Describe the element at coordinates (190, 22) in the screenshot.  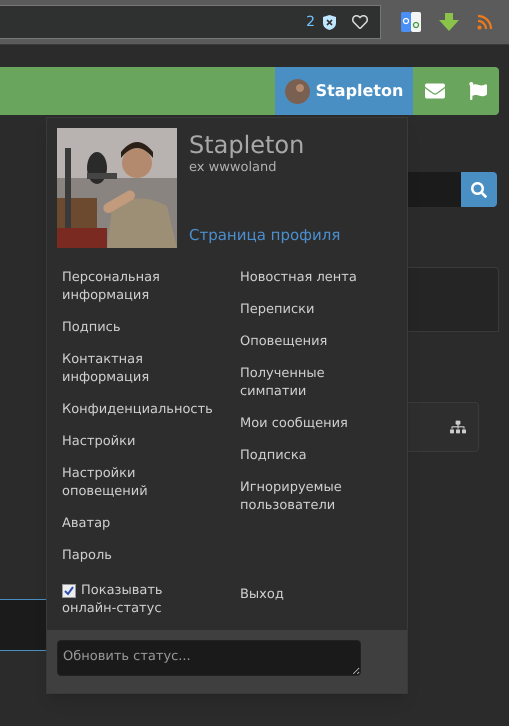
I see `address-bar: 2` at that location.